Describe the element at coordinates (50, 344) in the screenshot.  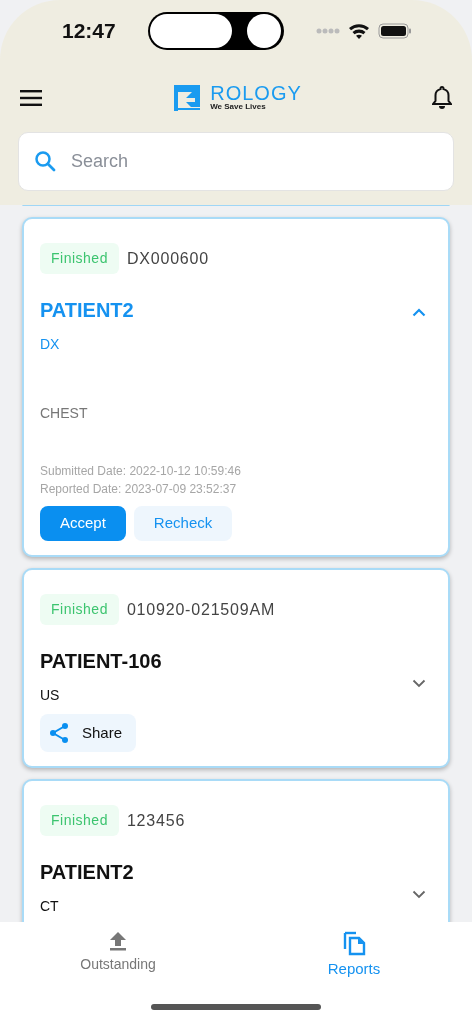
I see `modality: DX` at that location.